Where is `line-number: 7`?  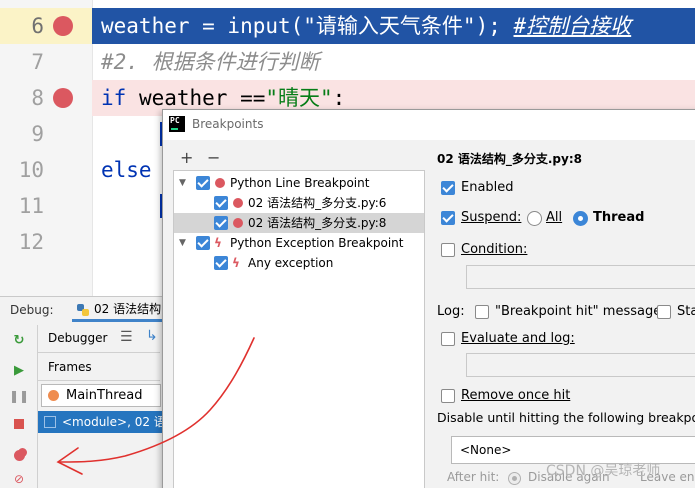 line-number: 7 is located at coordinates (37, 62).